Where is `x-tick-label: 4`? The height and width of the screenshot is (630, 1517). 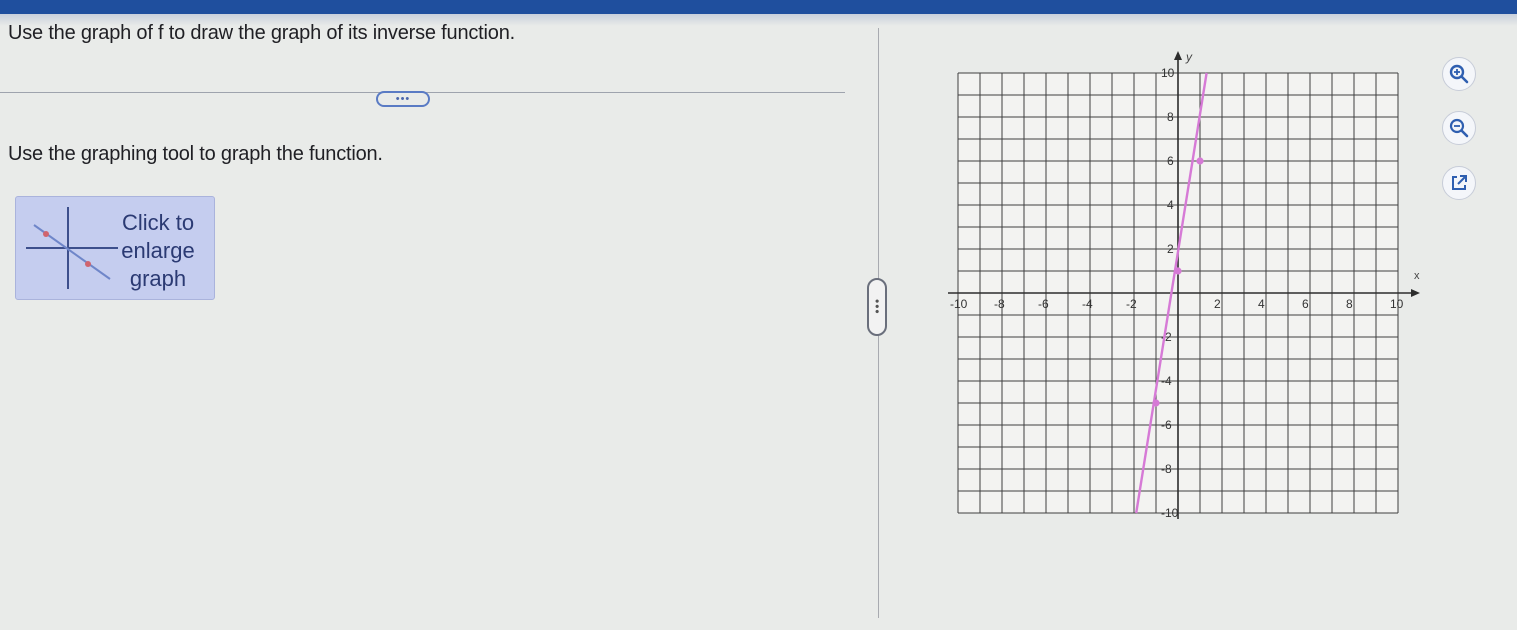 x-tick-label: 4 is located at coordinates (1261, 304).